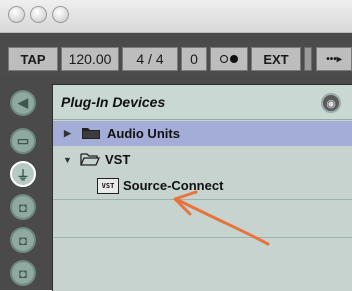 This screenshot has width=352, height=291. I want to click on midi-sync-button: •••▸, so click(334, 59).